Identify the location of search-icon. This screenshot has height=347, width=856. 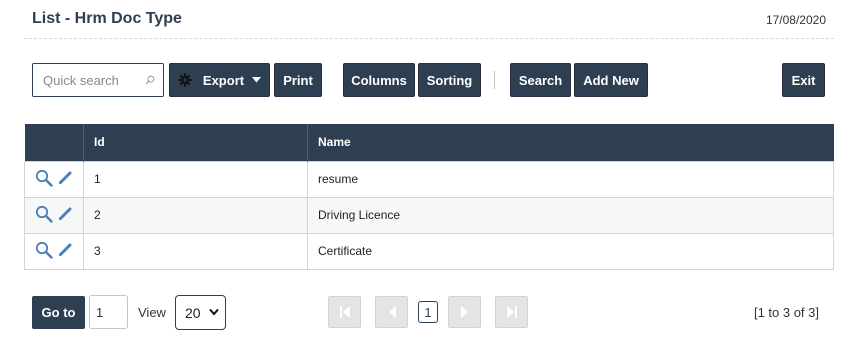
(150, 80).